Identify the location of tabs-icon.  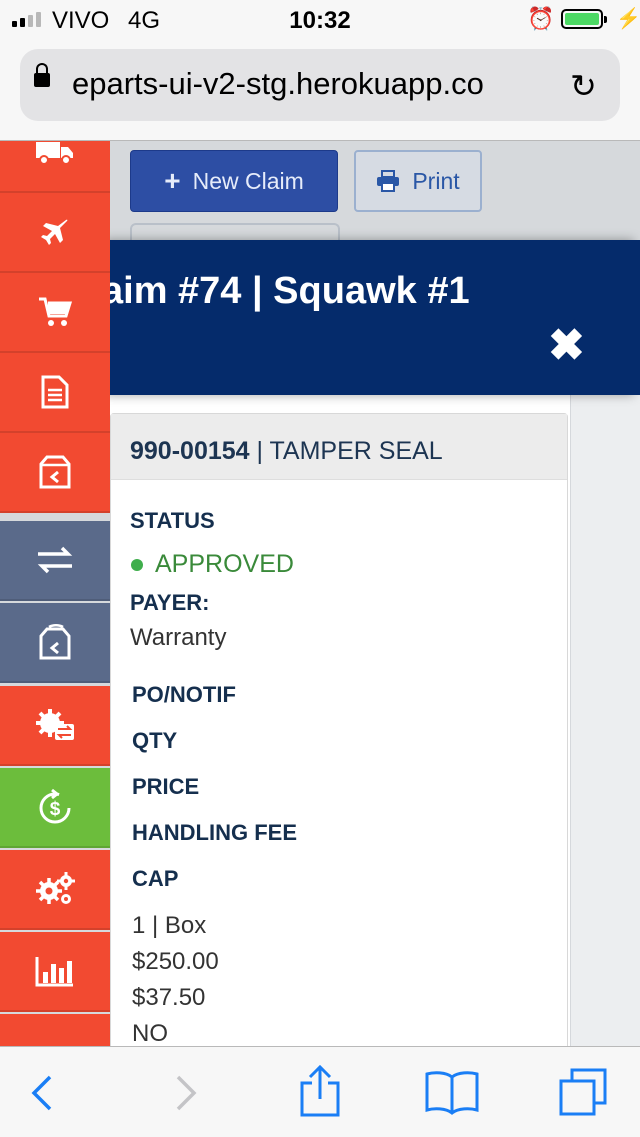
(583, 1092).